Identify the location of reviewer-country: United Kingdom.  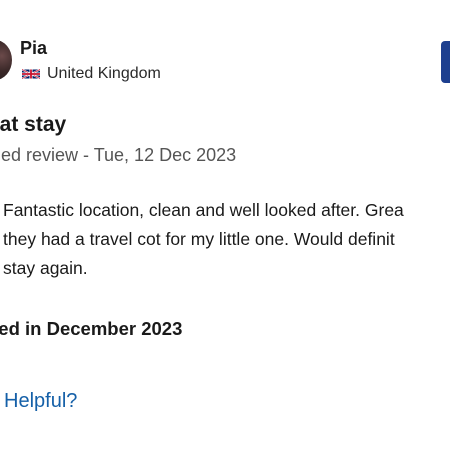
(104, 73).